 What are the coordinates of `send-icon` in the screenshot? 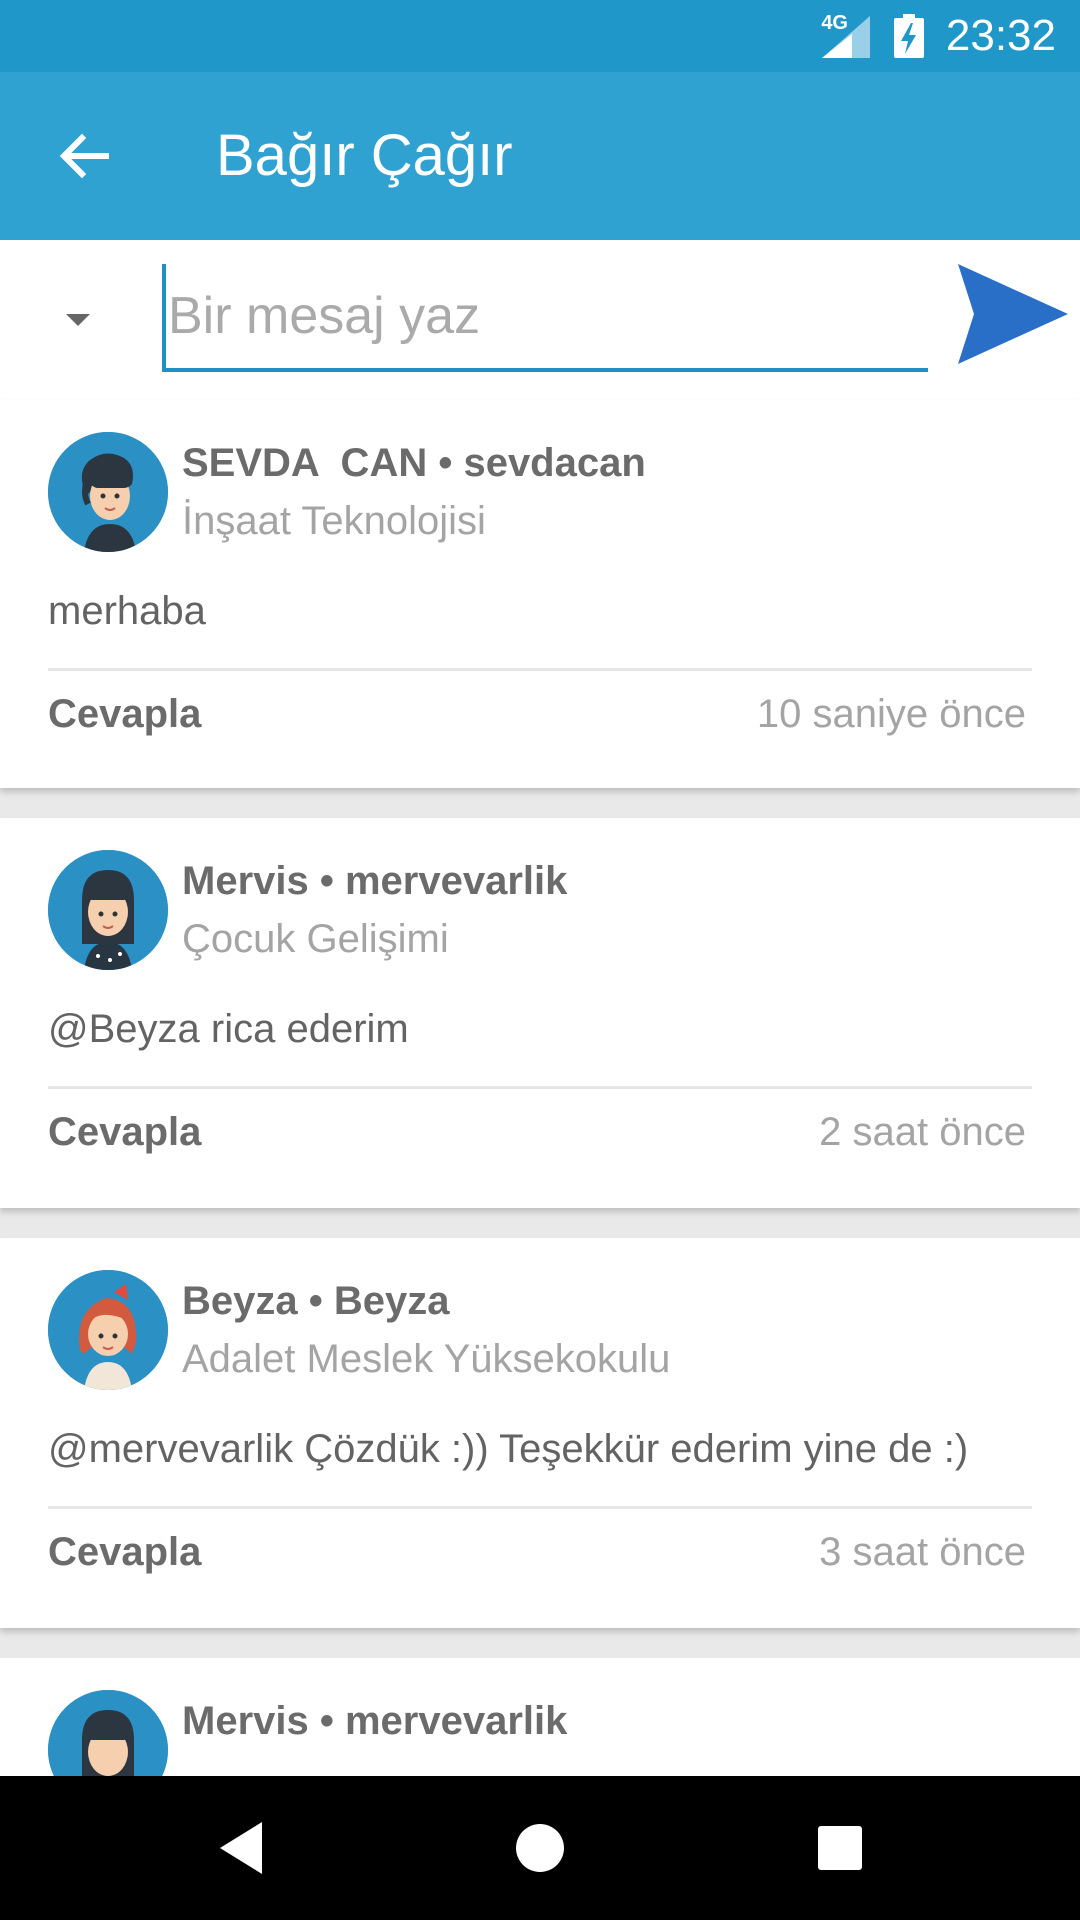 It's located at (1013, 314).